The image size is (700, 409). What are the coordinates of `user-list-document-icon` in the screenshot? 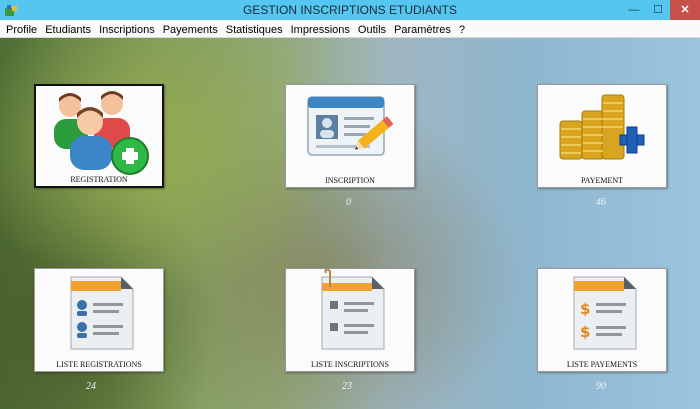 It's located at (102, 313).